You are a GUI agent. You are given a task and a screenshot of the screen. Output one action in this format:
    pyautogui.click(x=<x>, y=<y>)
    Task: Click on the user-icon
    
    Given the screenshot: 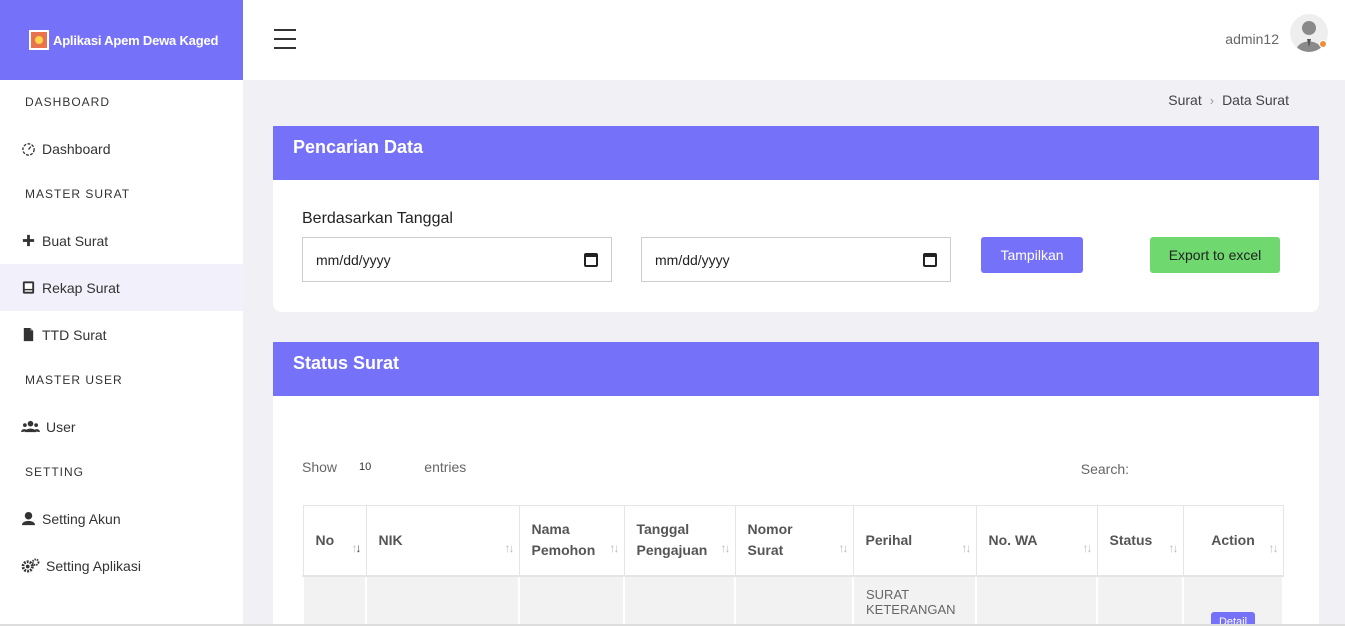 What is the action you would take?
    pyautogui.click(x=28, y=519)
    